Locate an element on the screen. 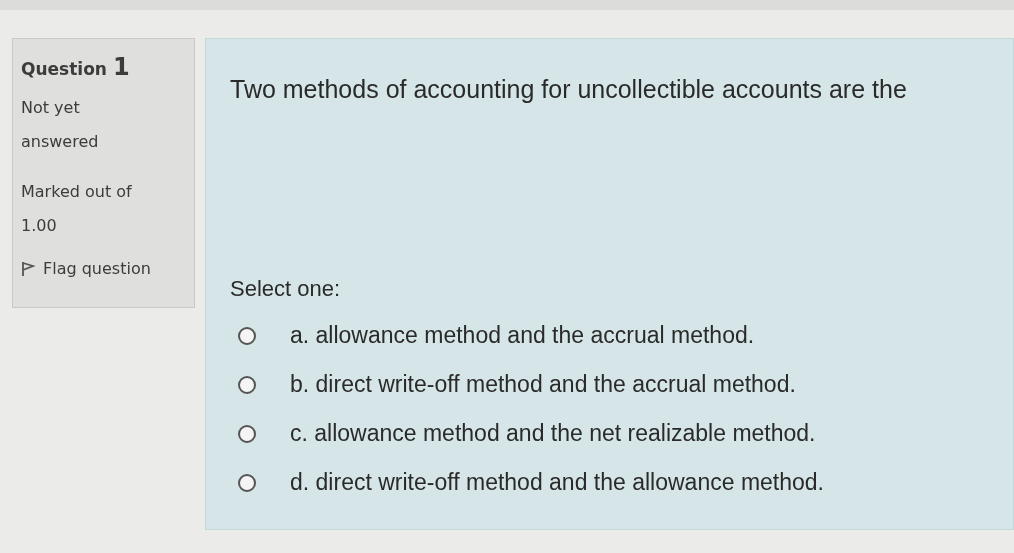 Image resolution: width=1014 pixels, height=553 pixels. select-prompt: Select one: is located at coordinates (286, 289).